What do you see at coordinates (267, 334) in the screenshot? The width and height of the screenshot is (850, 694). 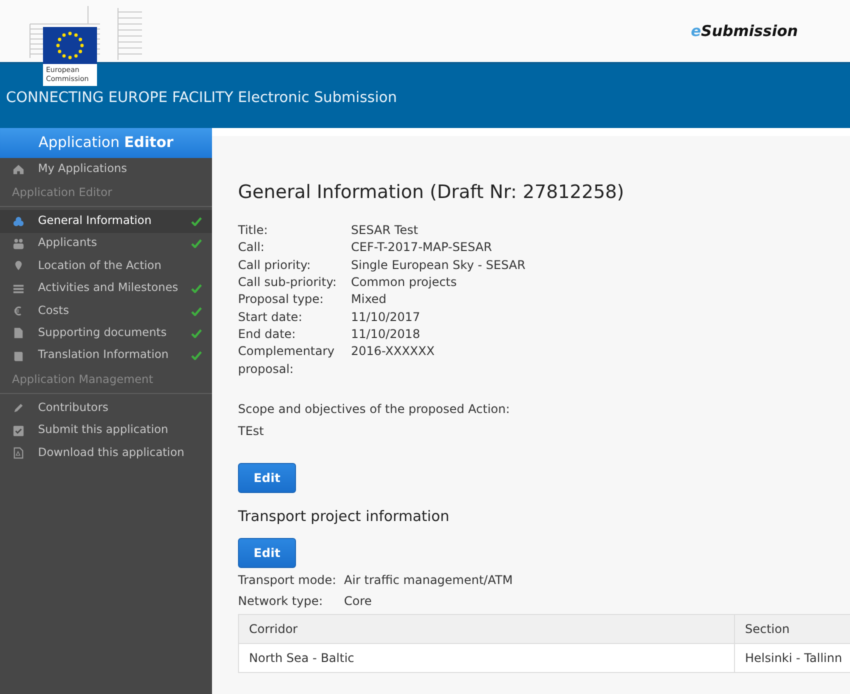 I see `field-label: End date:` at bounding box center [267, 334].